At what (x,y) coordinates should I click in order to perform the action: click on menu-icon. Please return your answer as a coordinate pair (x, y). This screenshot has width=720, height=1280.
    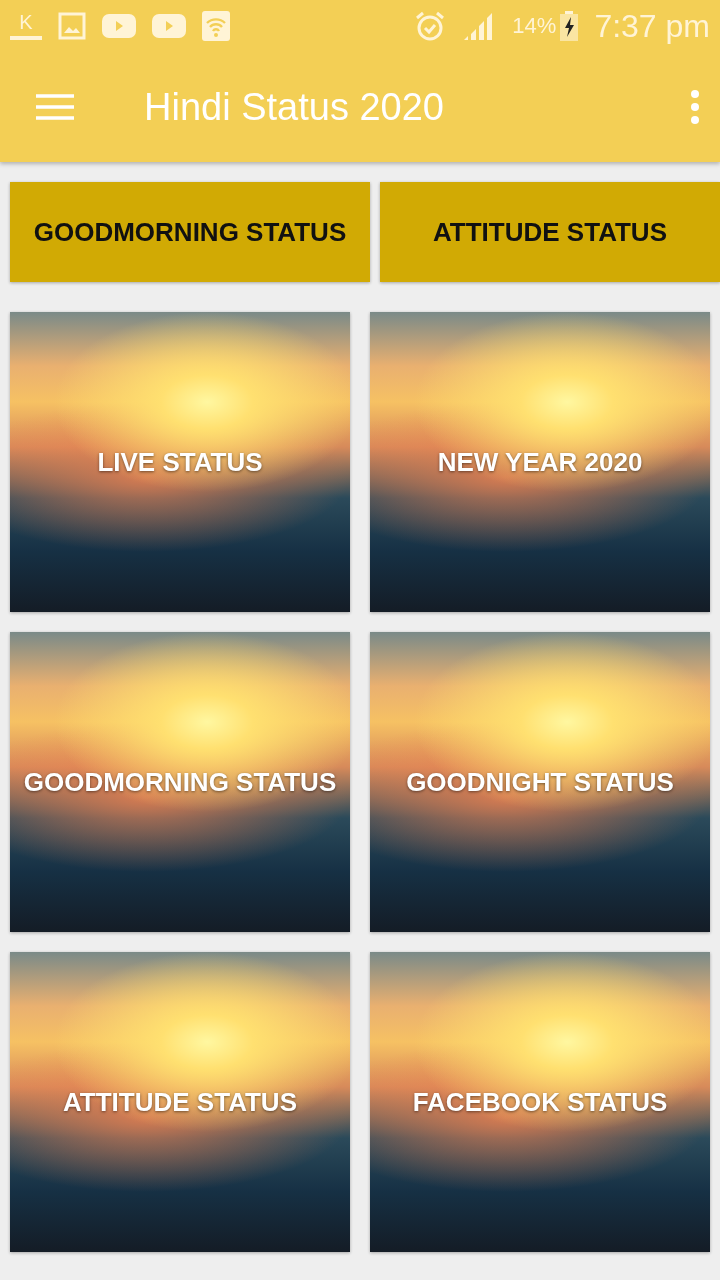
    Looking at the image, I should click on (55, 107).